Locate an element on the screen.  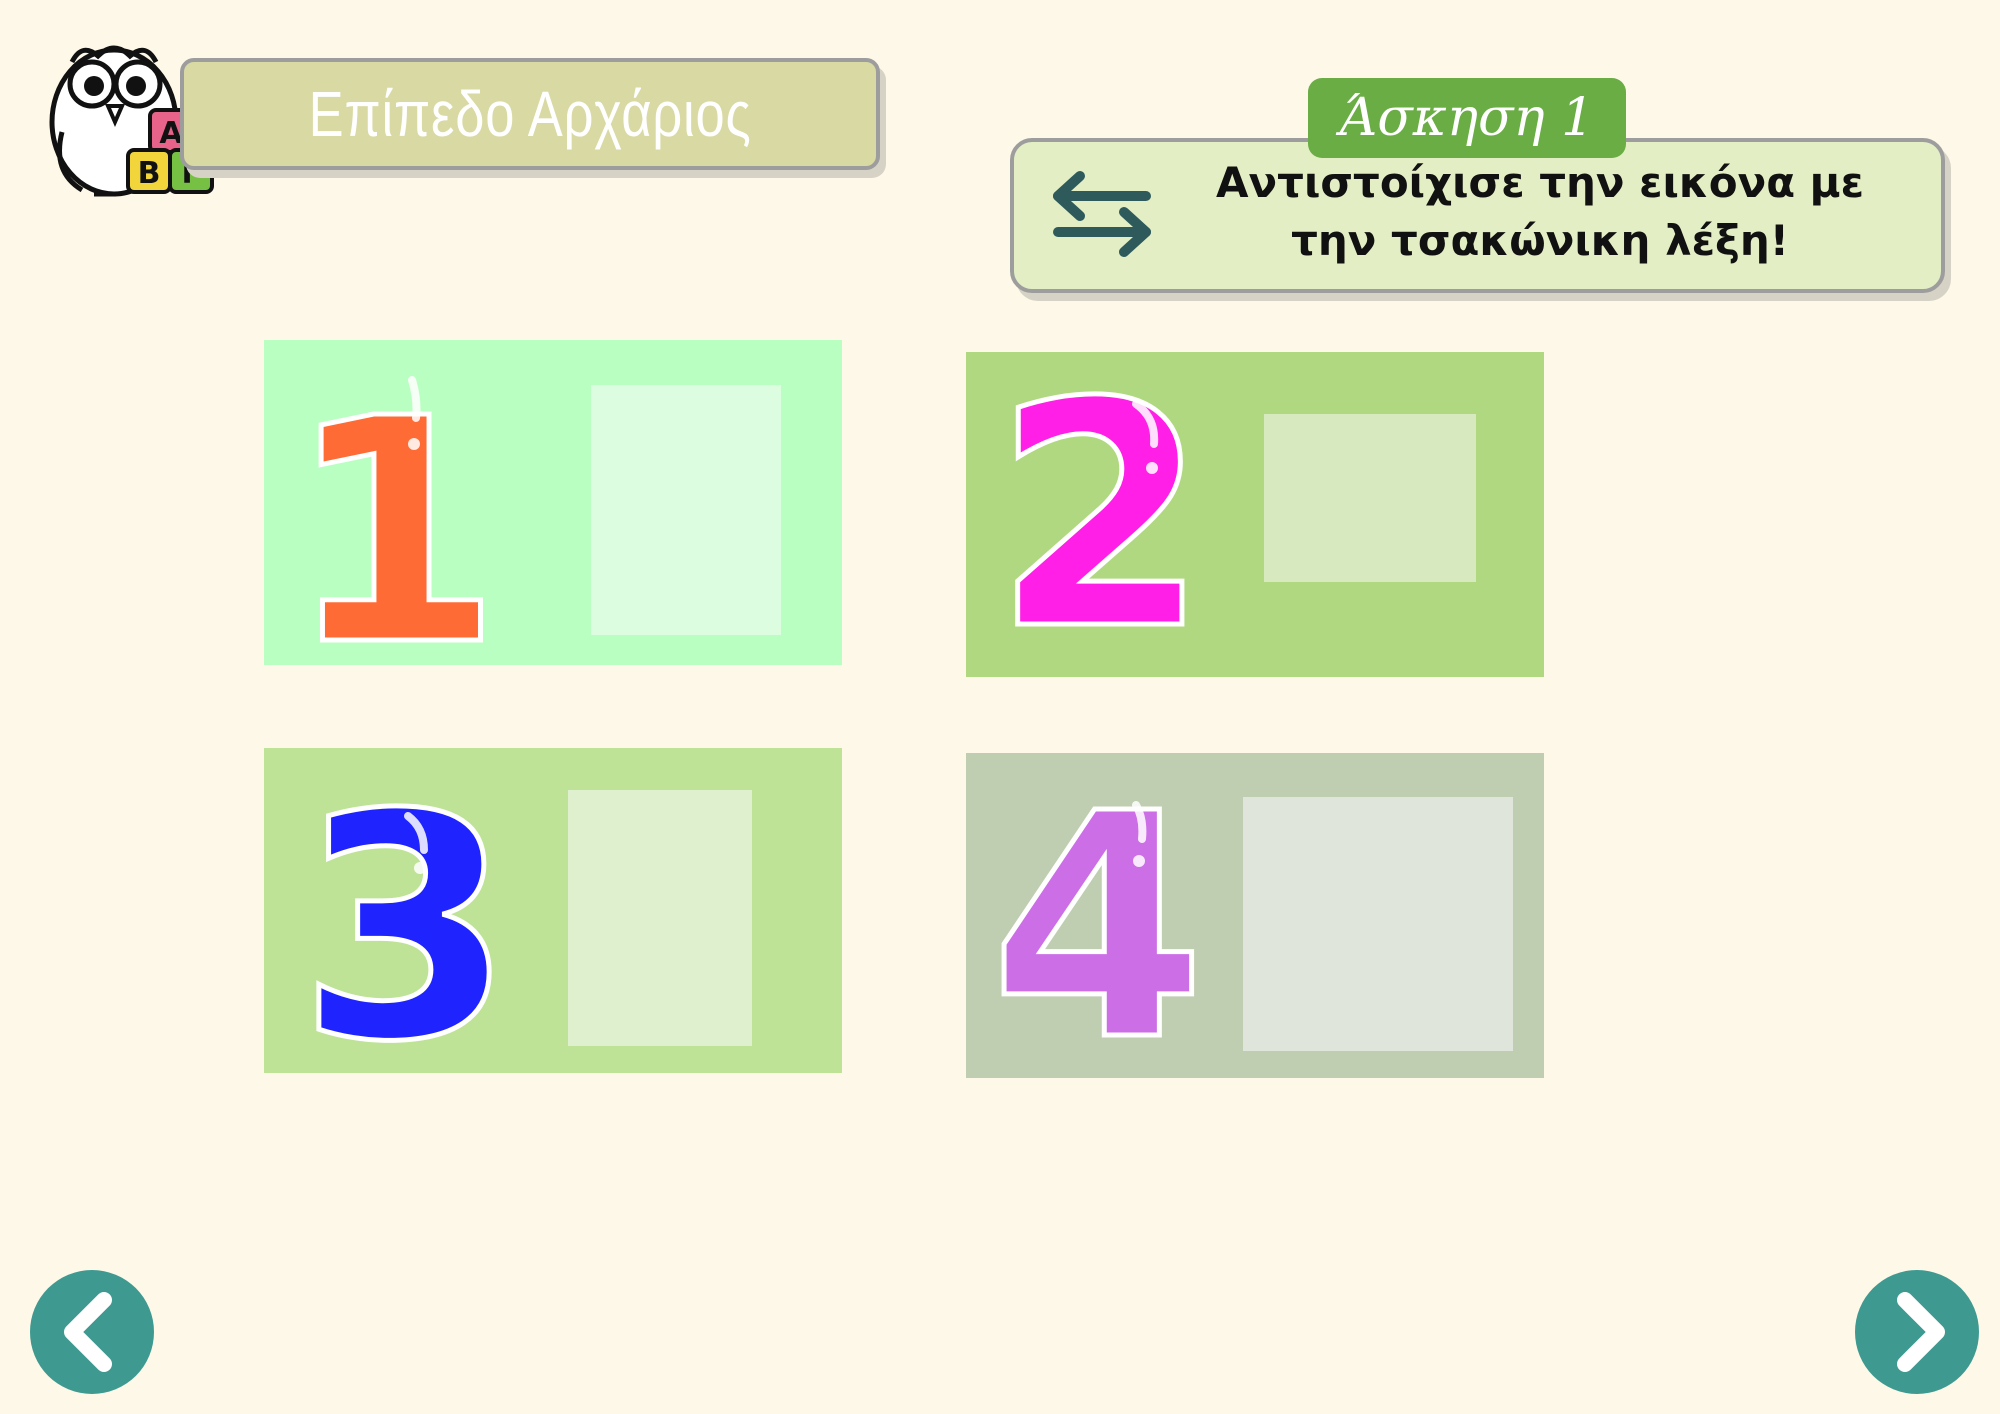
number-2-image: 2 is located at coordinates (1101, 514).